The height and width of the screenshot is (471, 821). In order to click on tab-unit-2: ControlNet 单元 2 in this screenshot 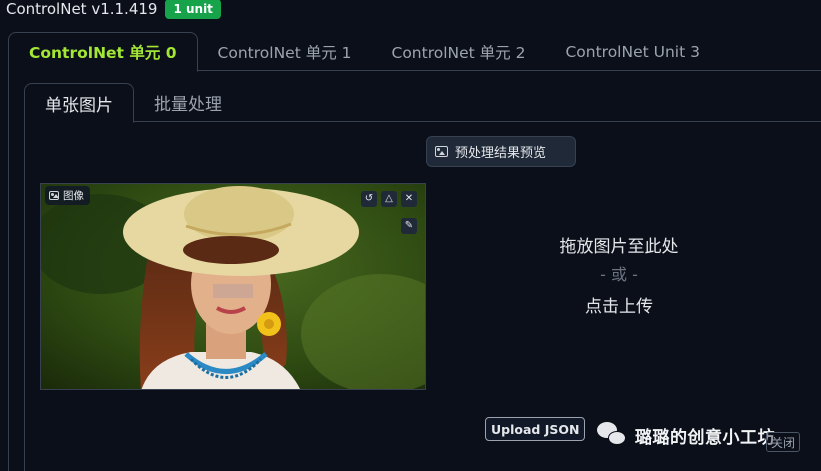, I will do `click(459, 51)`.